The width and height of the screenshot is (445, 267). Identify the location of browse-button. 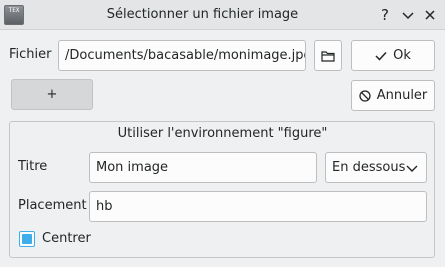
(328, 55).